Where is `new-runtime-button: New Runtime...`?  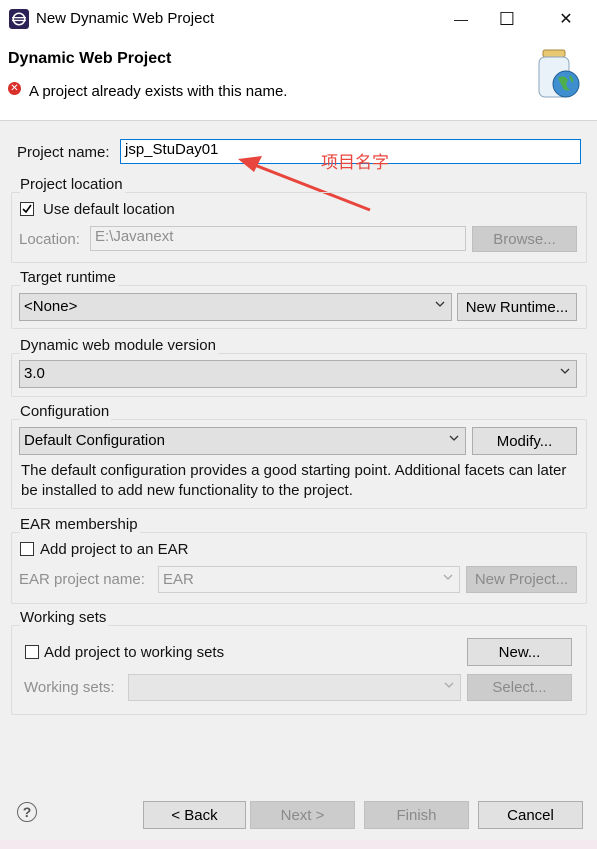 new-runtime-button: New Runtime... is located at coordinates (517, 307).